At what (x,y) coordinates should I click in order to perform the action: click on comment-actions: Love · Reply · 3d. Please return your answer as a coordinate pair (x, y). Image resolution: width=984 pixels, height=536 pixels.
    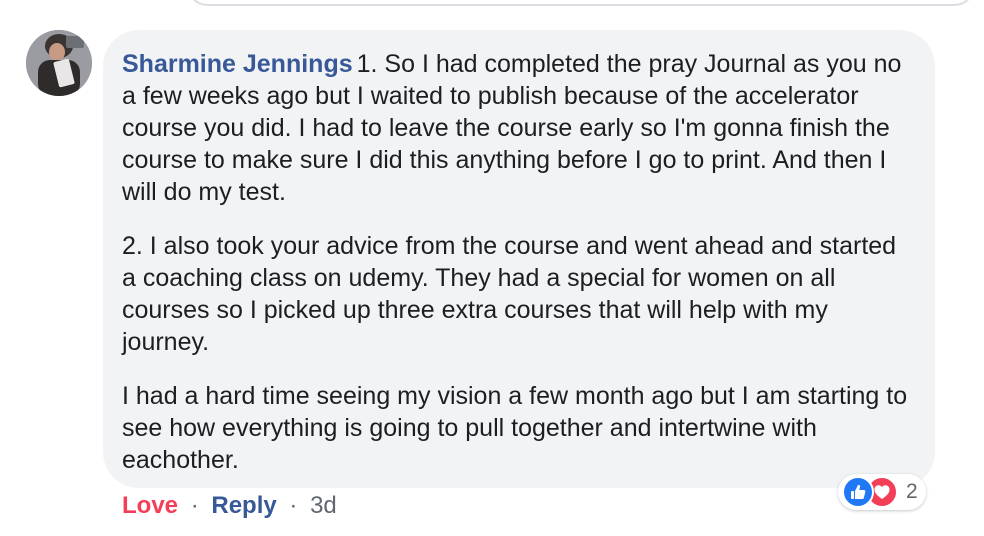
    Looking at the image, I should click on (229, 506).